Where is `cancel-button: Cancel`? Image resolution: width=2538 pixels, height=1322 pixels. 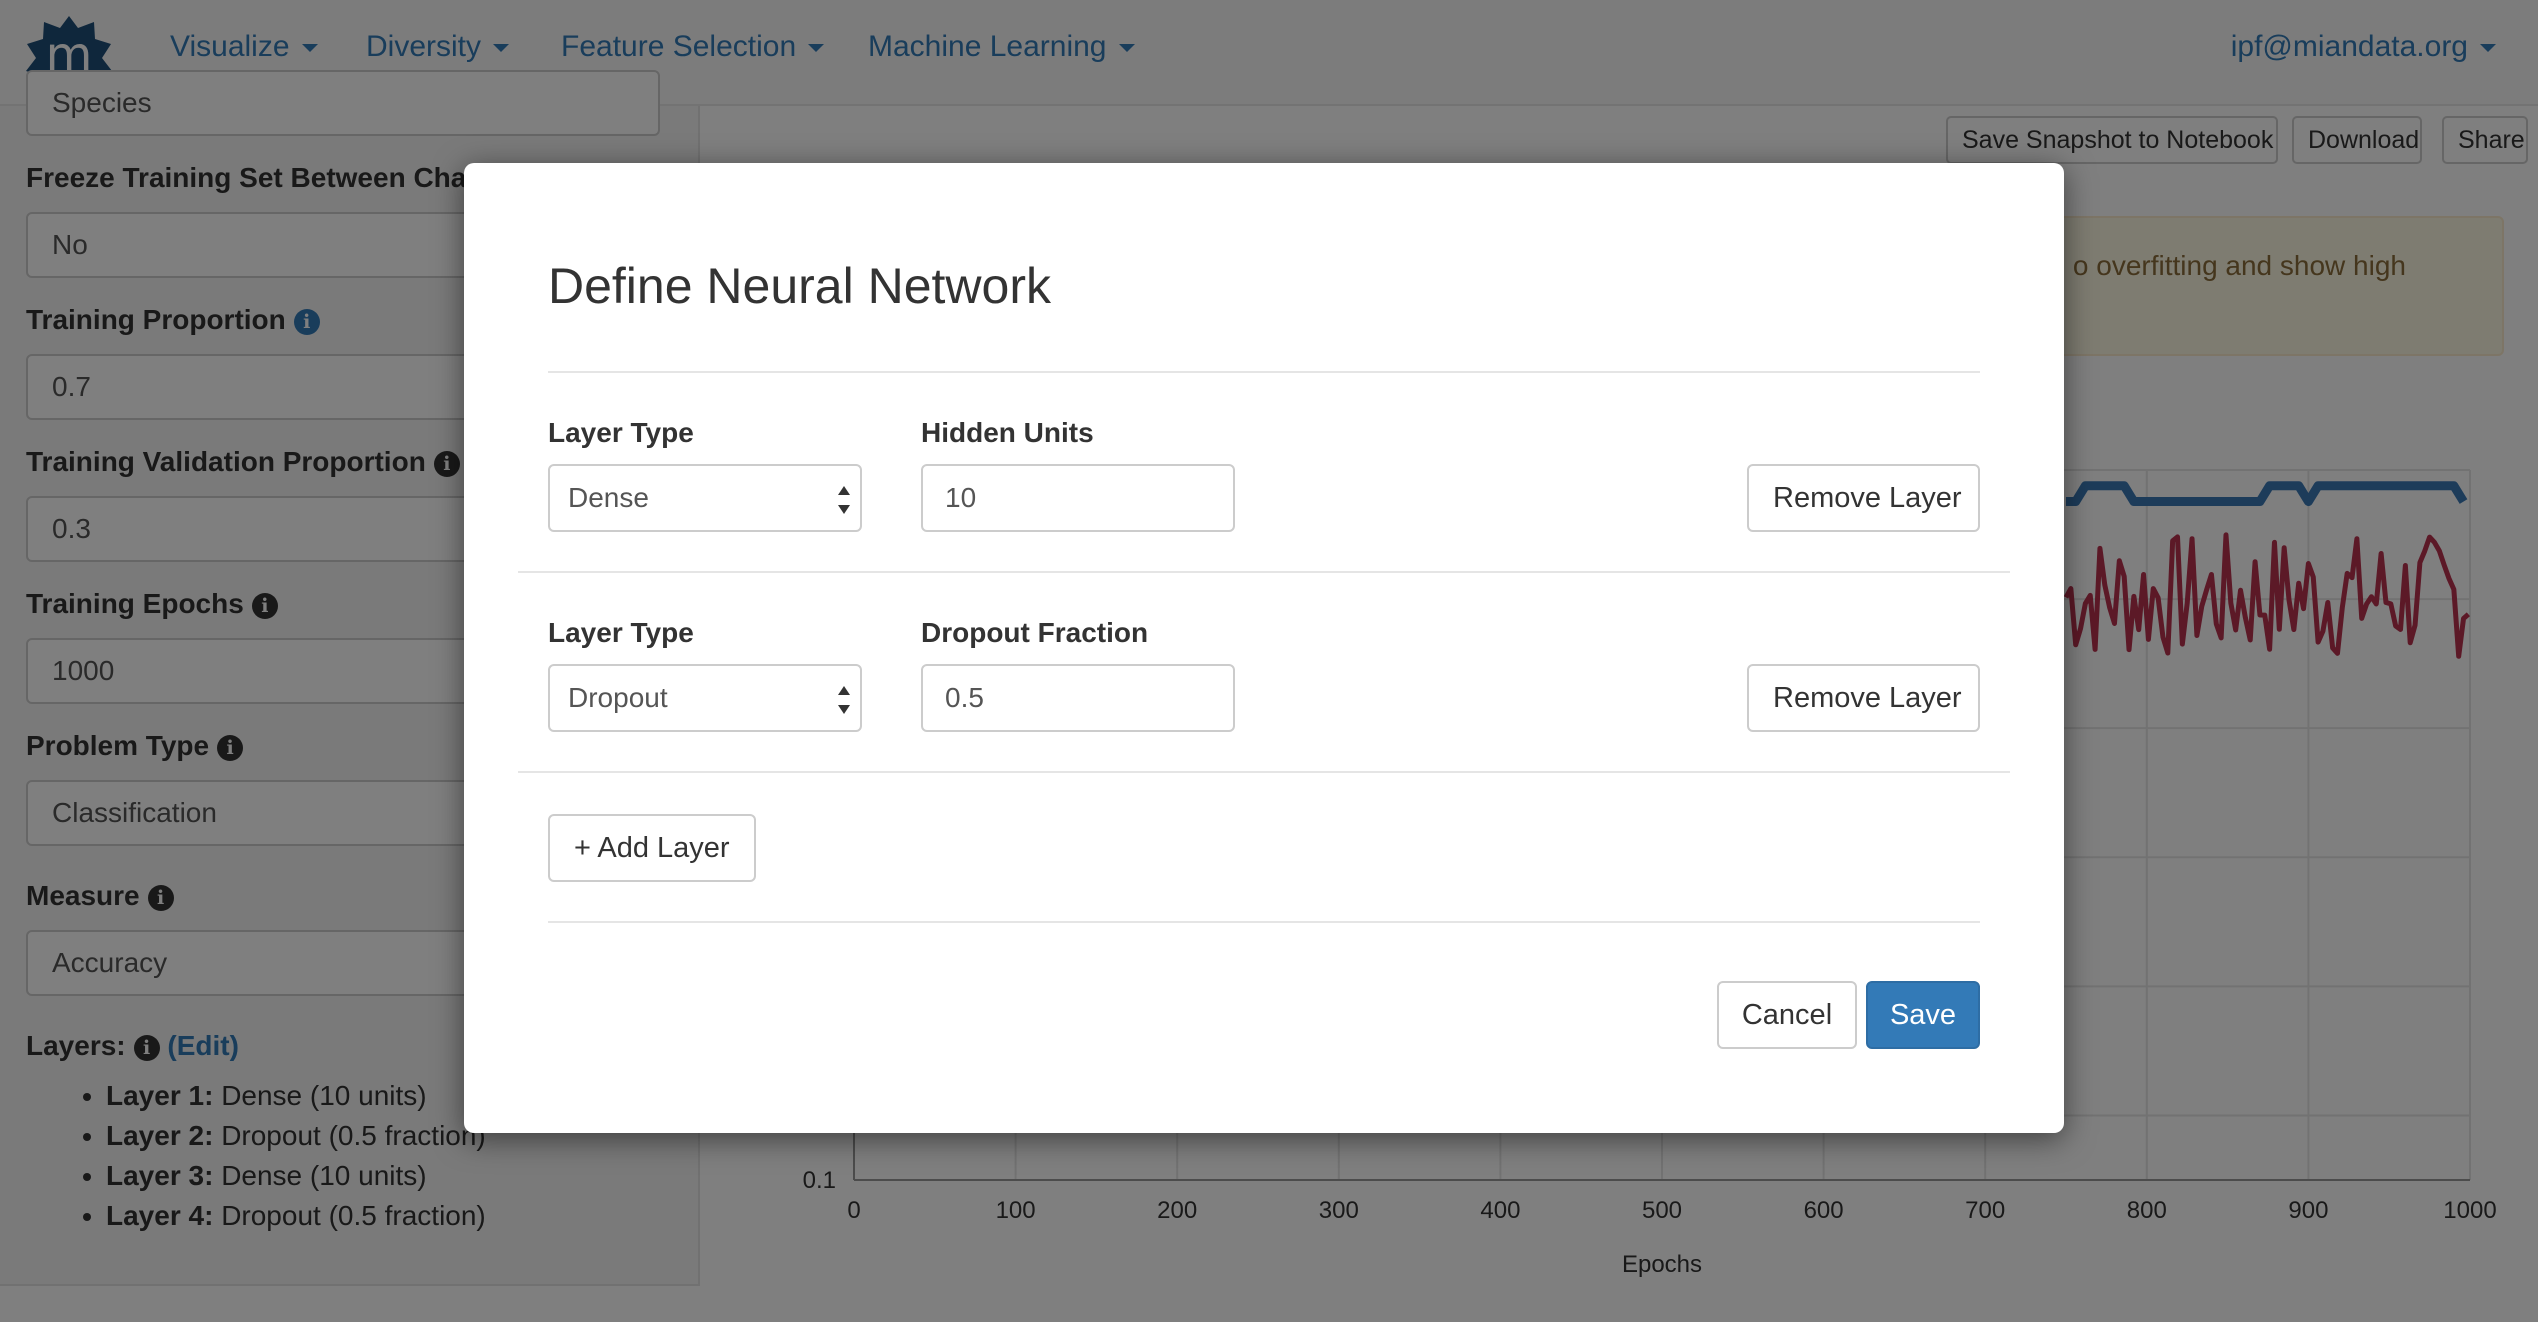 cancel-button: Cancel is located at coordinates (1787, 1015).